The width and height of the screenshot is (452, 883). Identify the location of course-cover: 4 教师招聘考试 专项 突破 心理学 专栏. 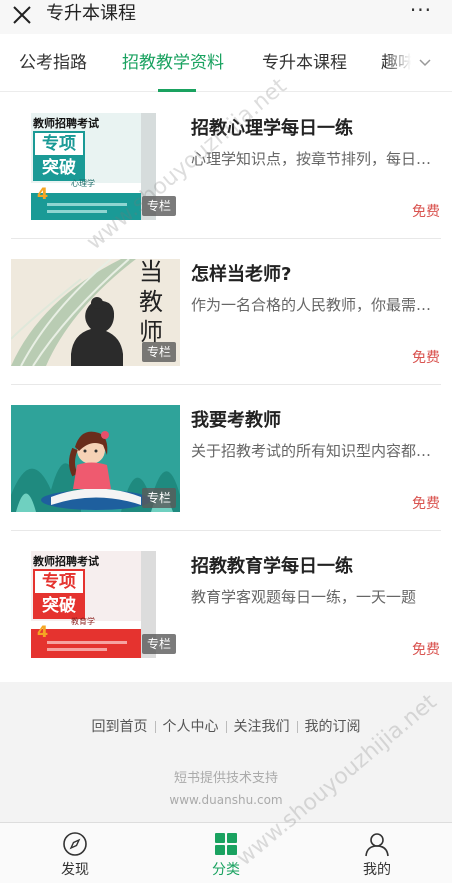
(95, 166).